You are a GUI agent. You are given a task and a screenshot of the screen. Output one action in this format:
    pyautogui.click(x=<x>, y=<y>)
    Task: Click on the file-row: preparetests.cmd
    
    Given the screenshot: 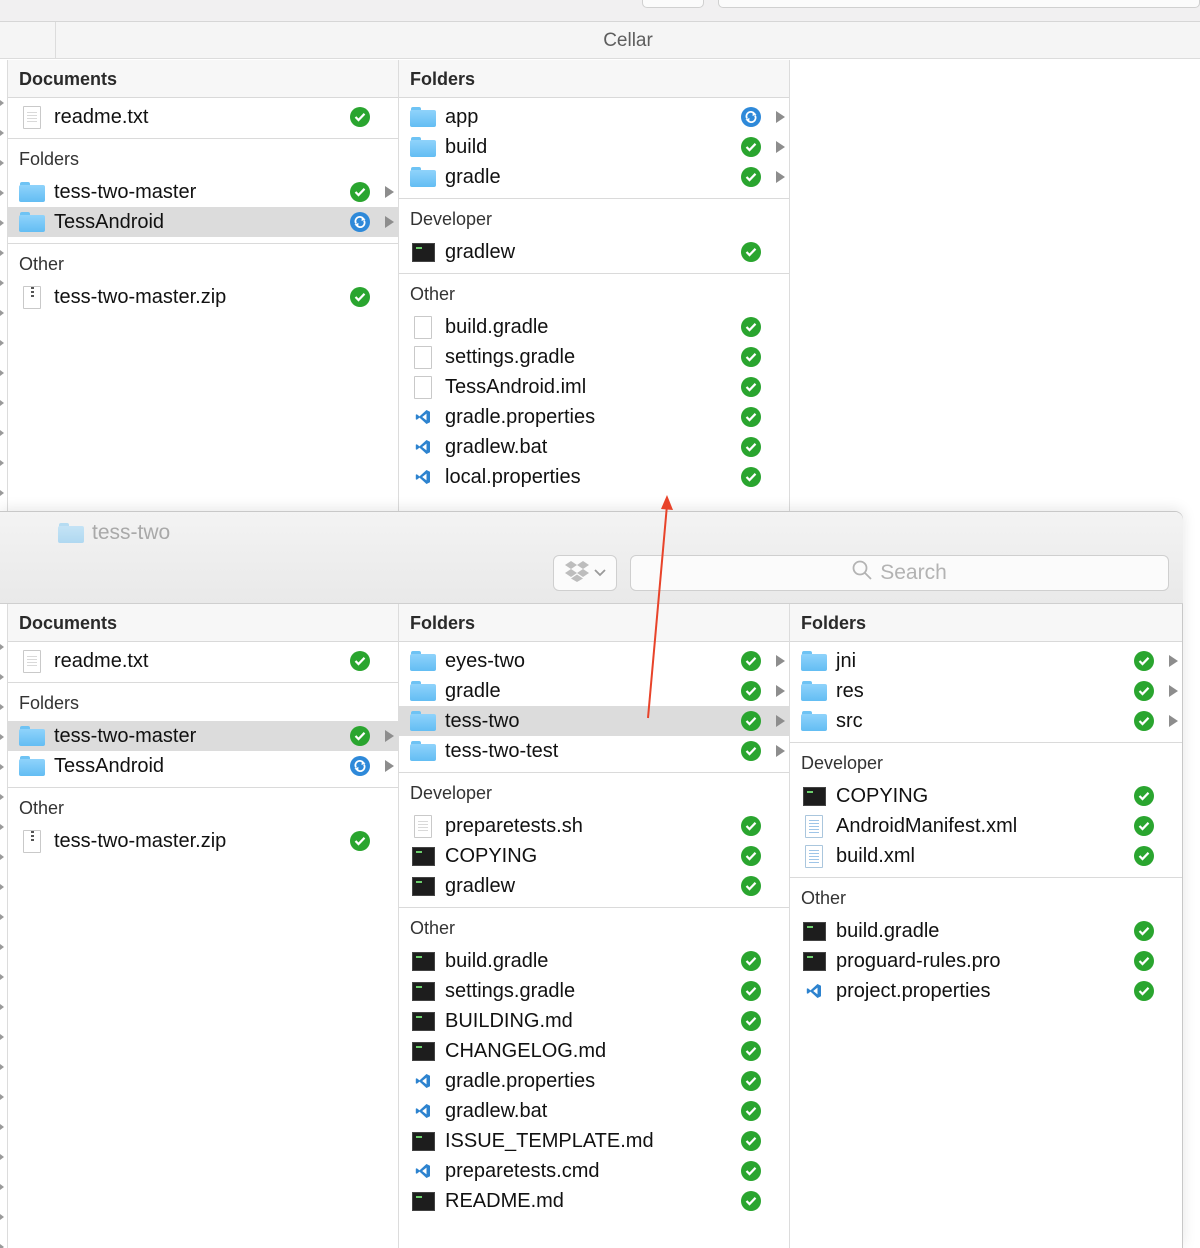 What is the action you would take?
    pyautogui.click(x=594, y=1171)
    